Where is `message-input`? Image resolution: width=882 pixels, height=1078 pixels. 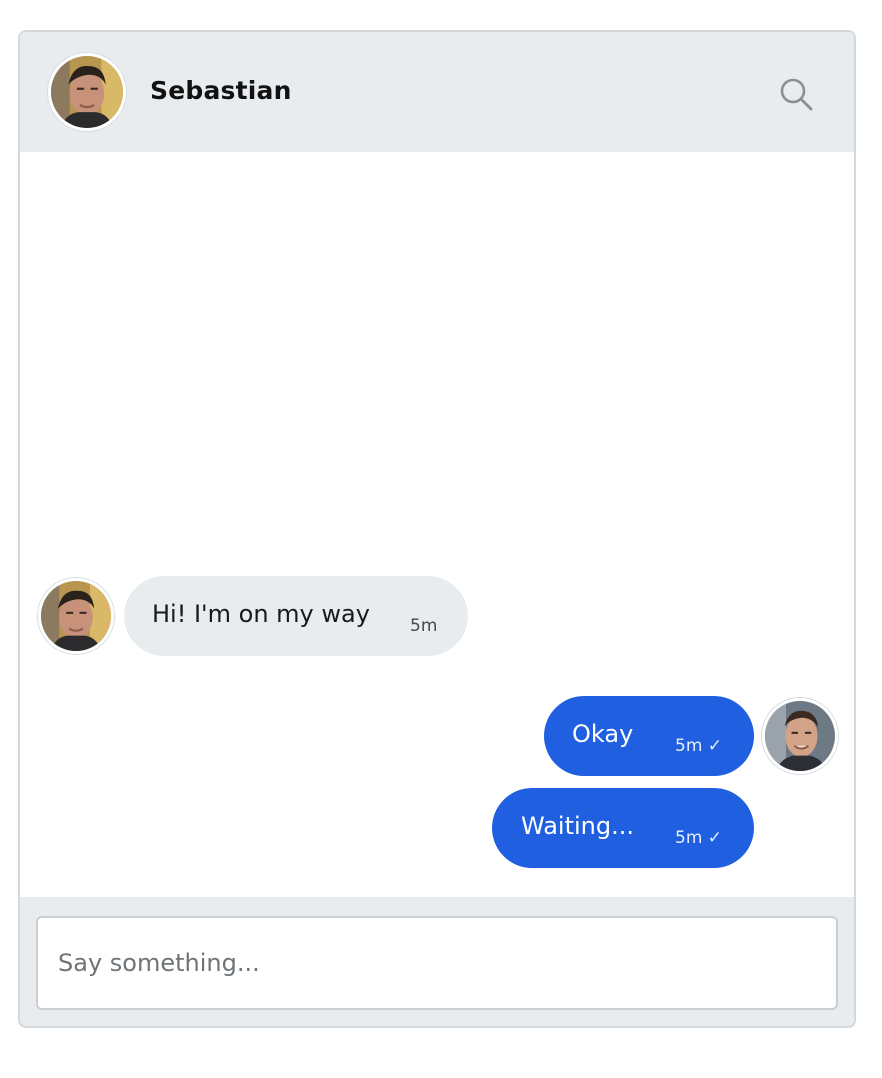
message-input is located at coordinates (437, 963).